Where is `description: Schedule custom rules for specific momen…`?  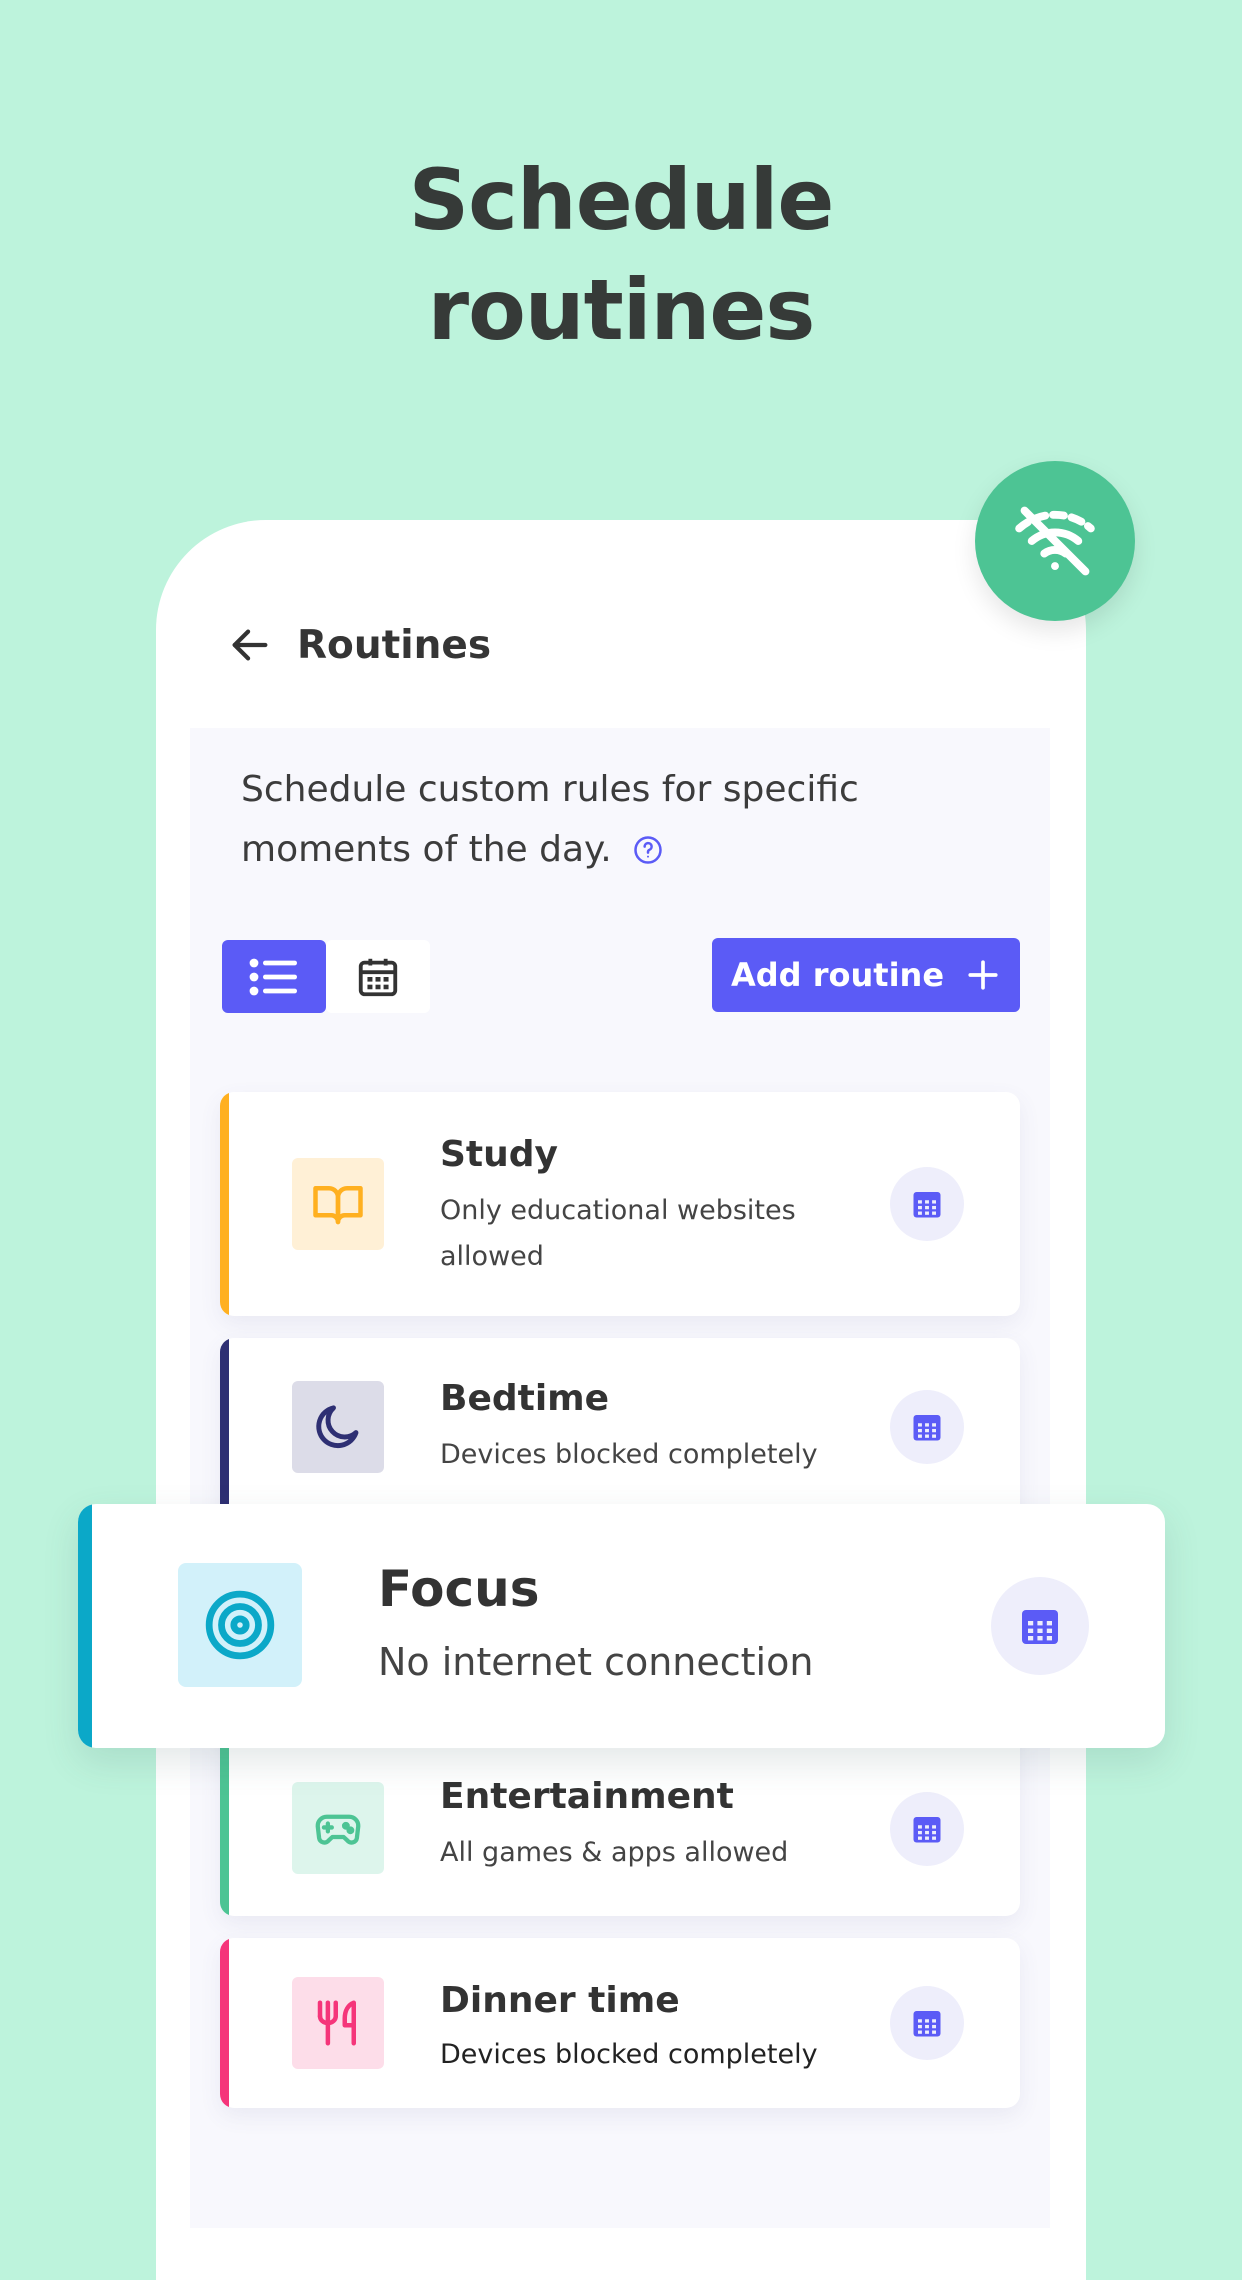 description: Schedule custom rules for specific momen… is located at coordinates (601, 822).